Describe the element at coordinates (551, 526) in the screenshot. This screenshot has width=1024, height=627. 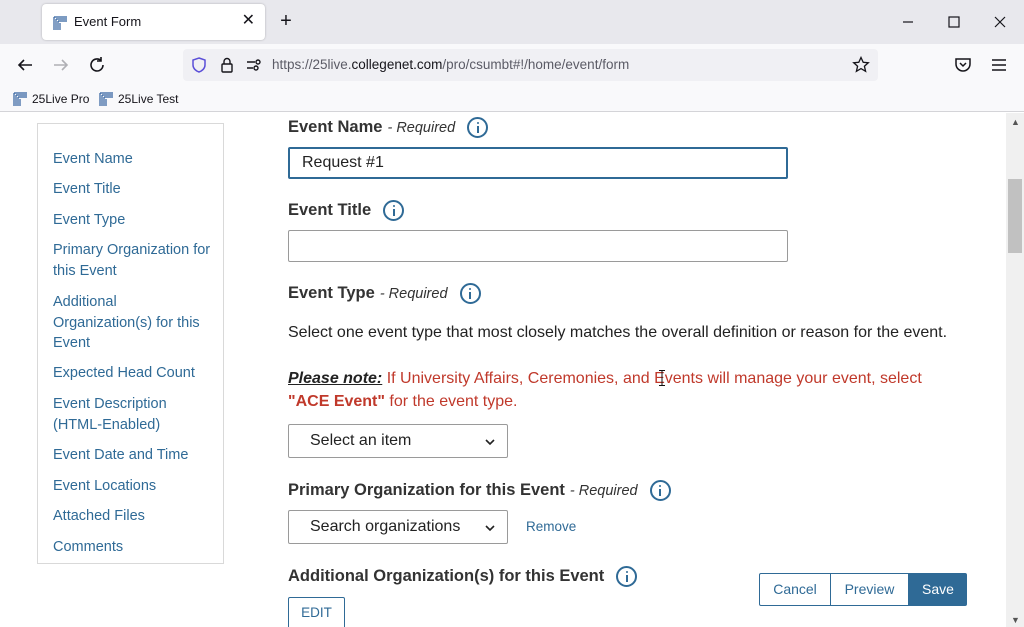
I see `remove-primary-org-link: Remove` at that location.